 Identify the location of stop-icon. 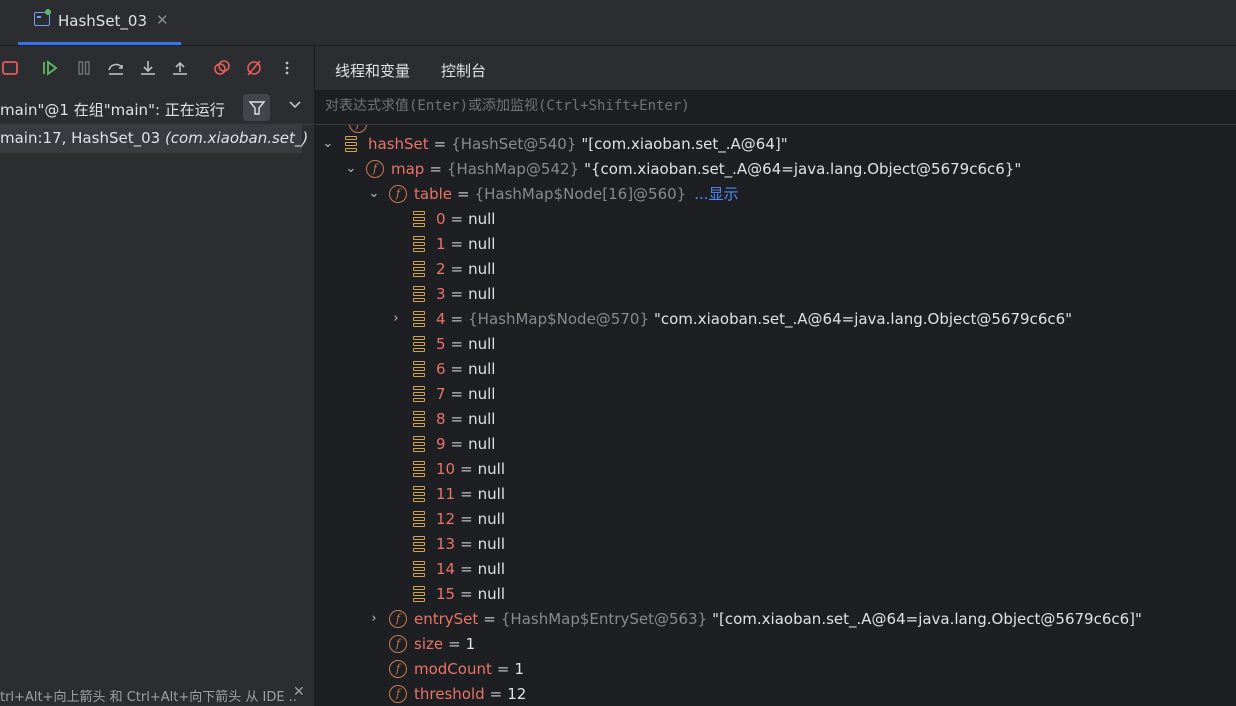
(10, 68).